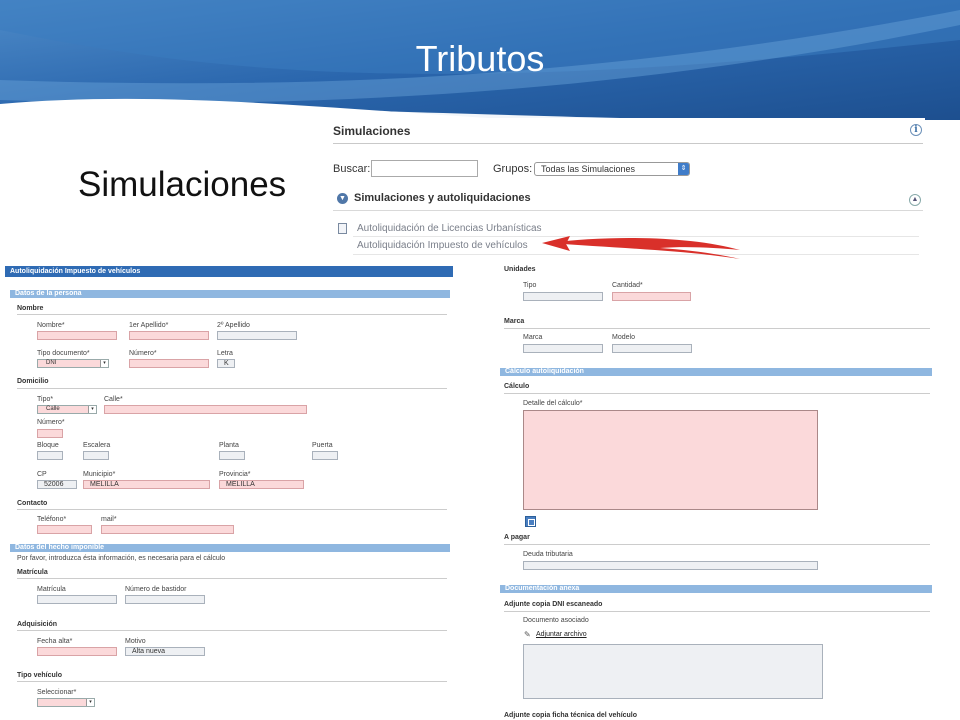  I want to click on paperclip-icon: ✎, so click(527, 634).